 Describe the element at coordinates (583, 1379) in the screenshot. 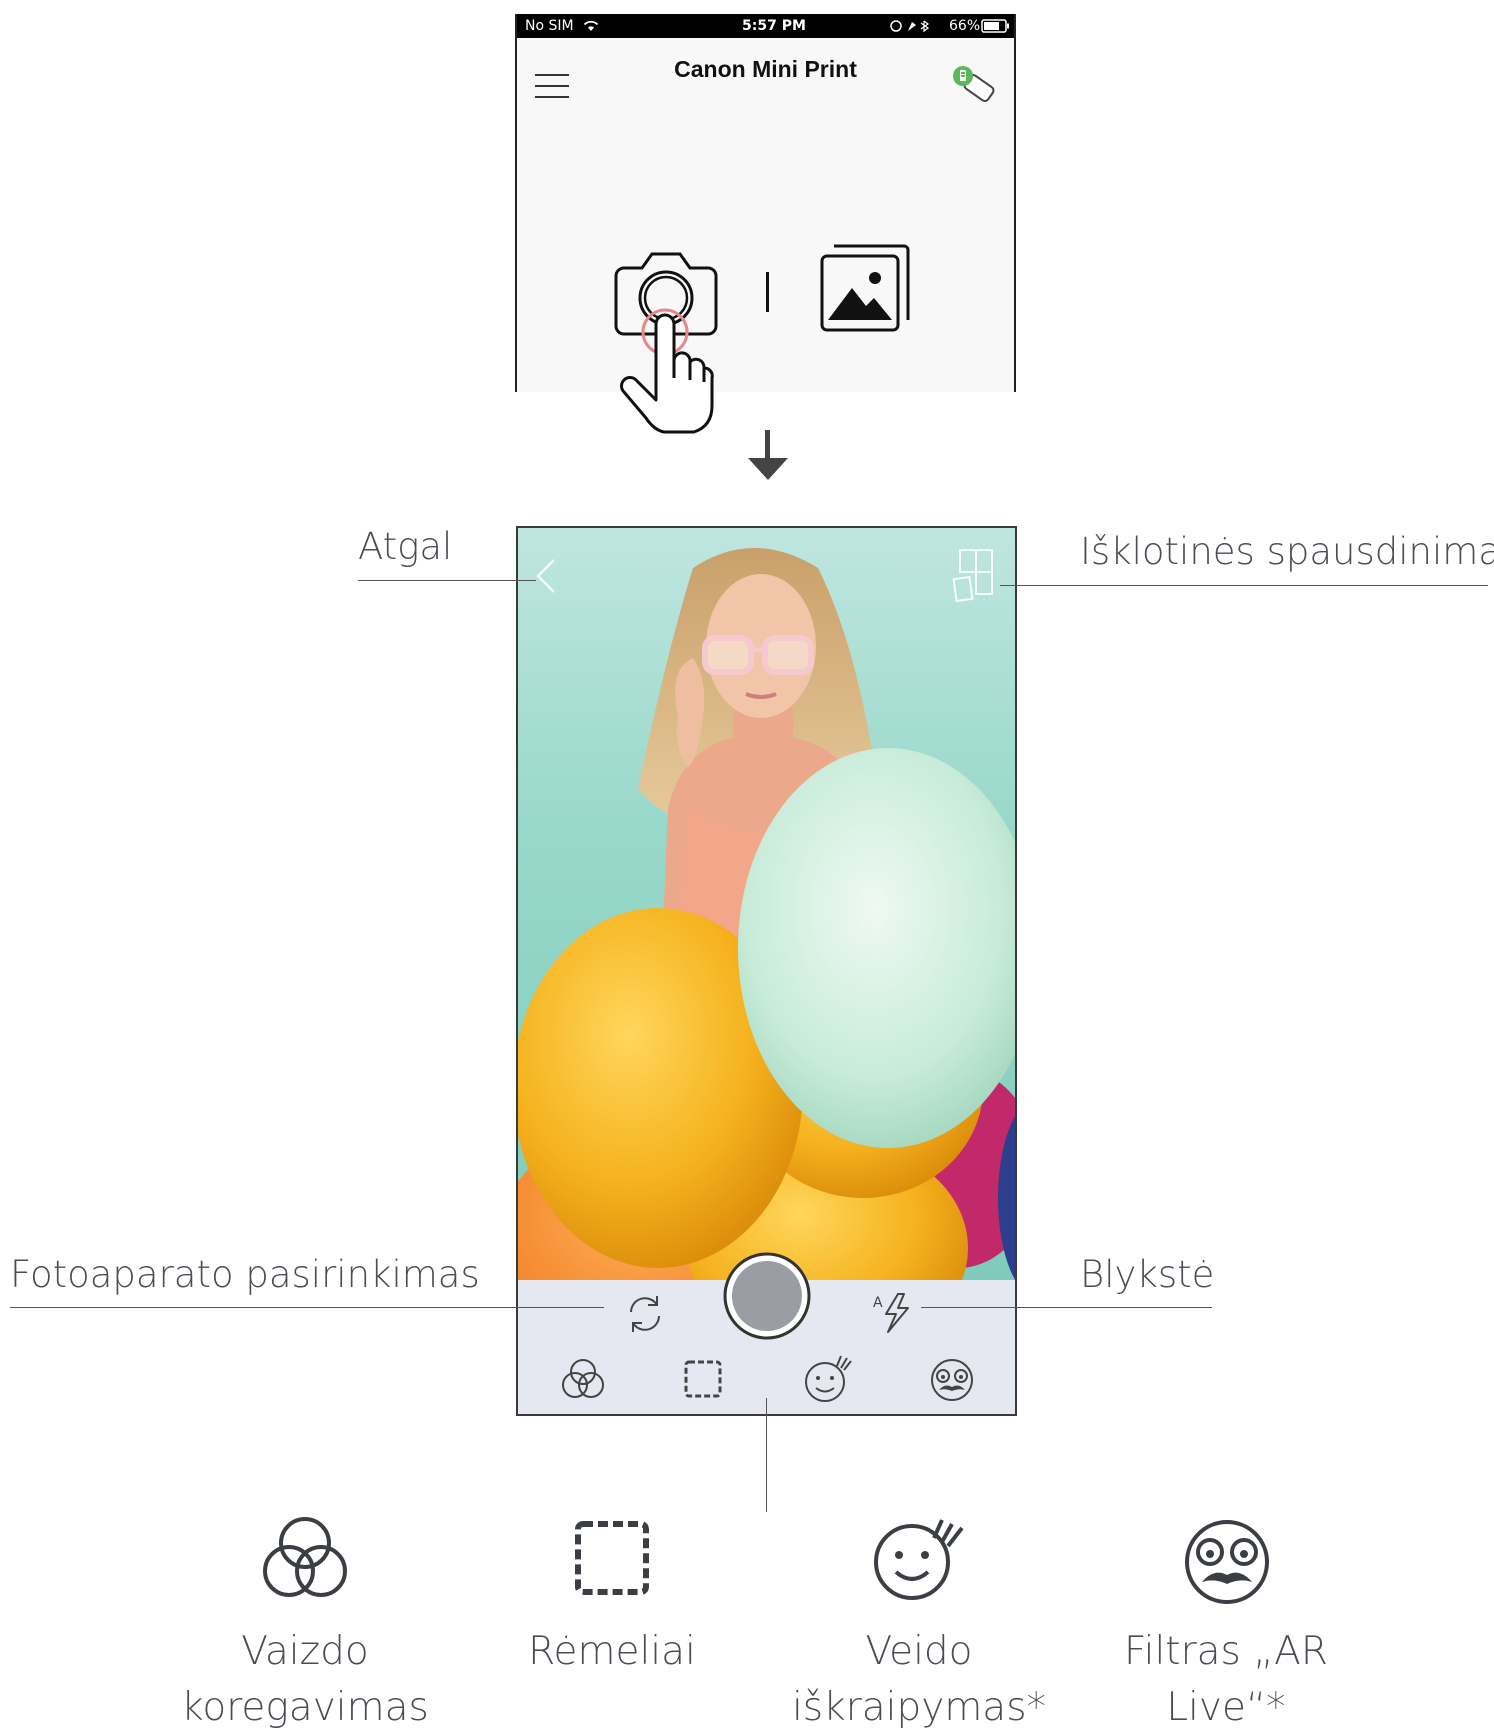

I see `adjust-icon` at that location.